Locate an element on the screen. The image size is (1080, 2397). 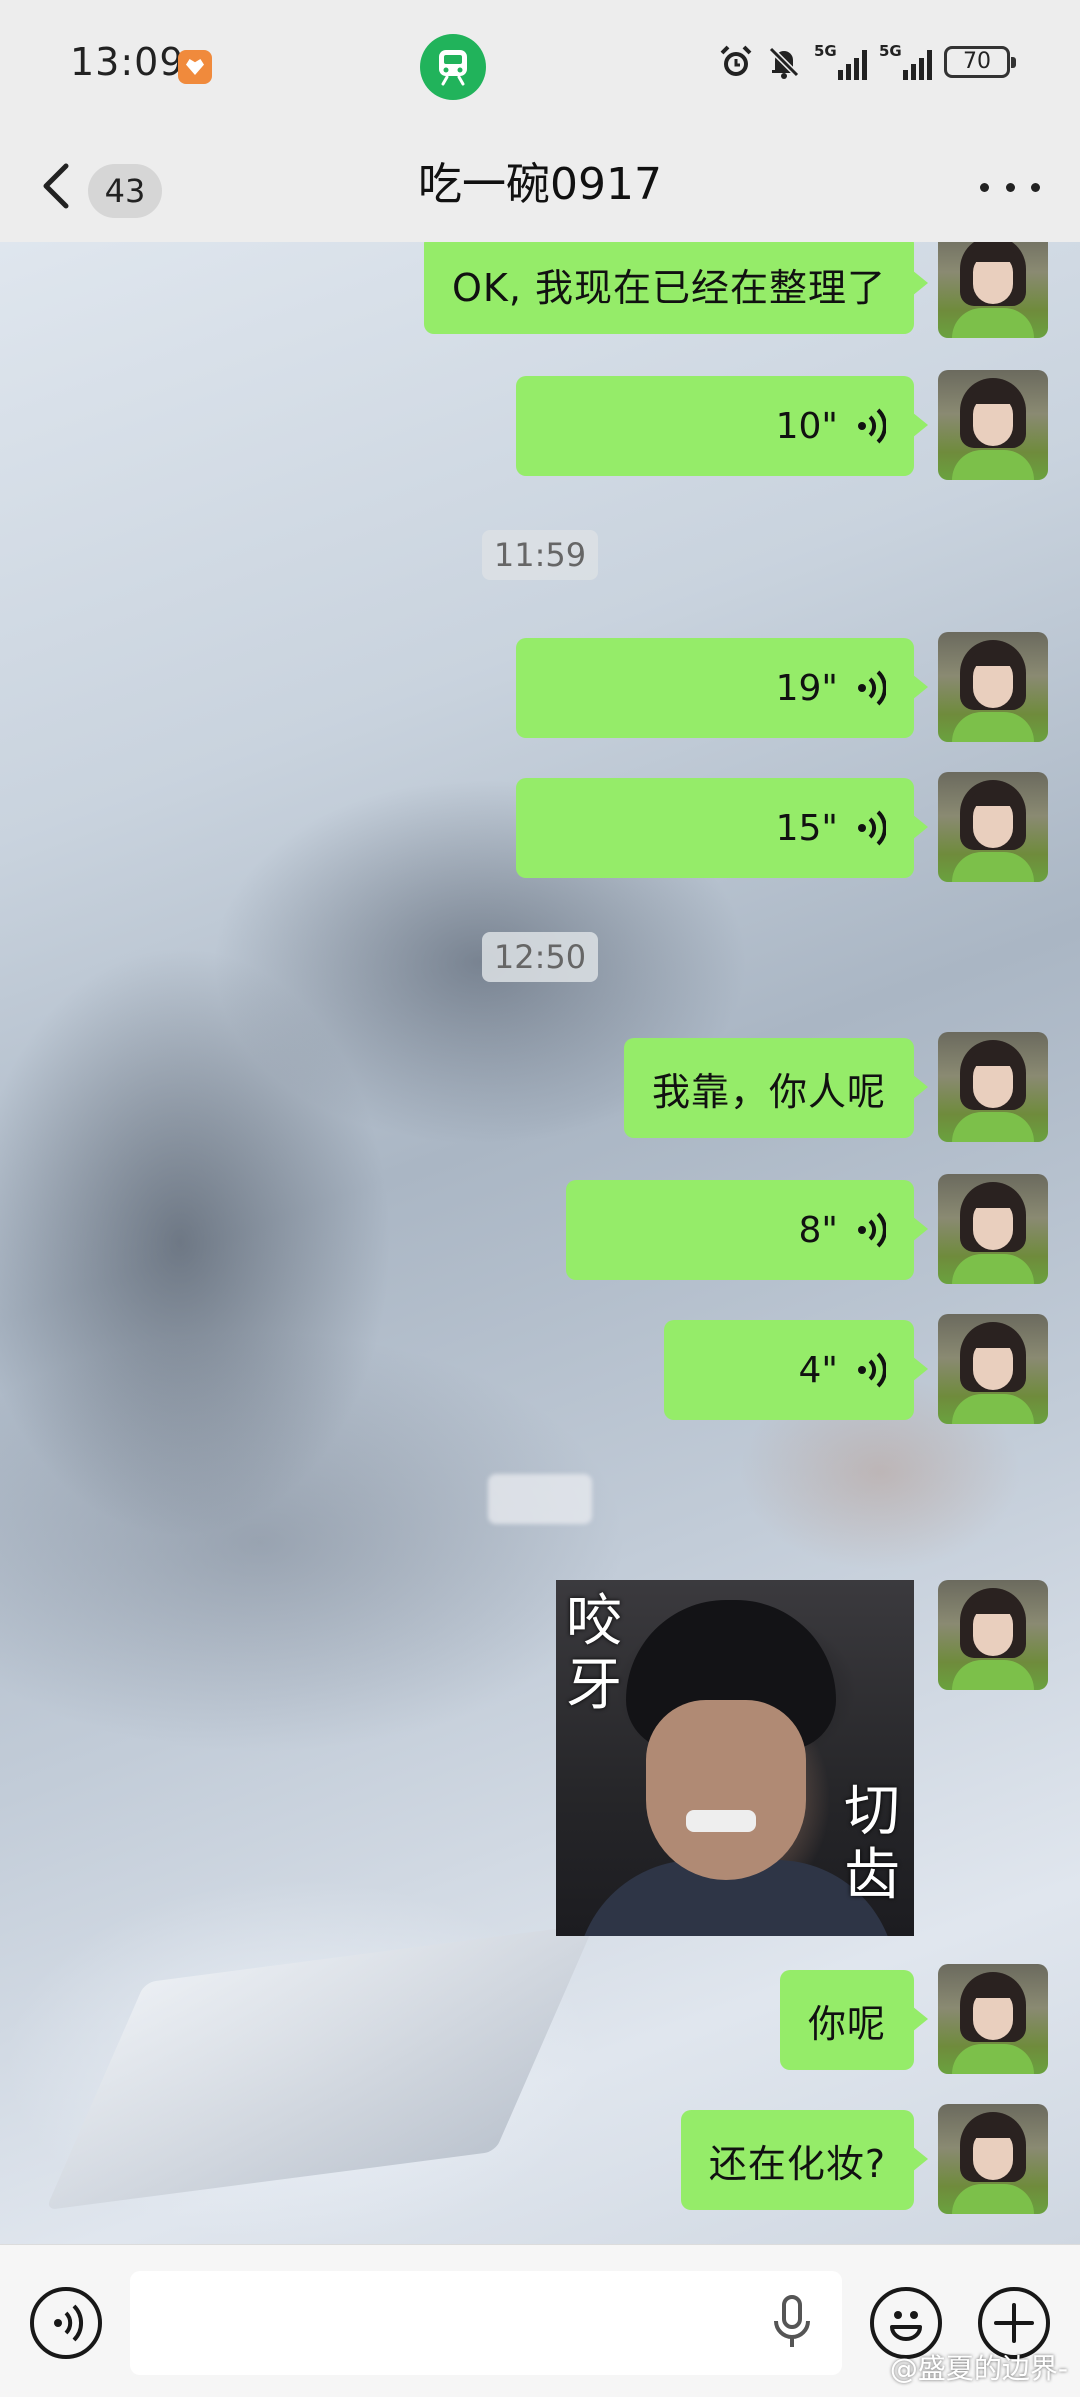
message-row: 8" is located at coordinates (807, 1229).